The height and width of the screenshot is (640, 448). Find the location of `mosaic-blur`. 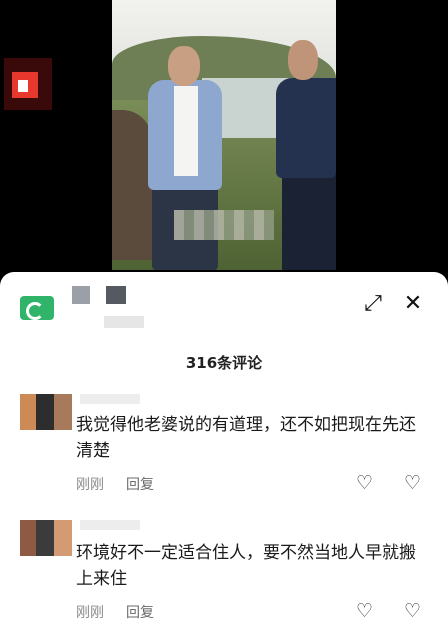

mosaic-blur is located at coordinates (224, 225).